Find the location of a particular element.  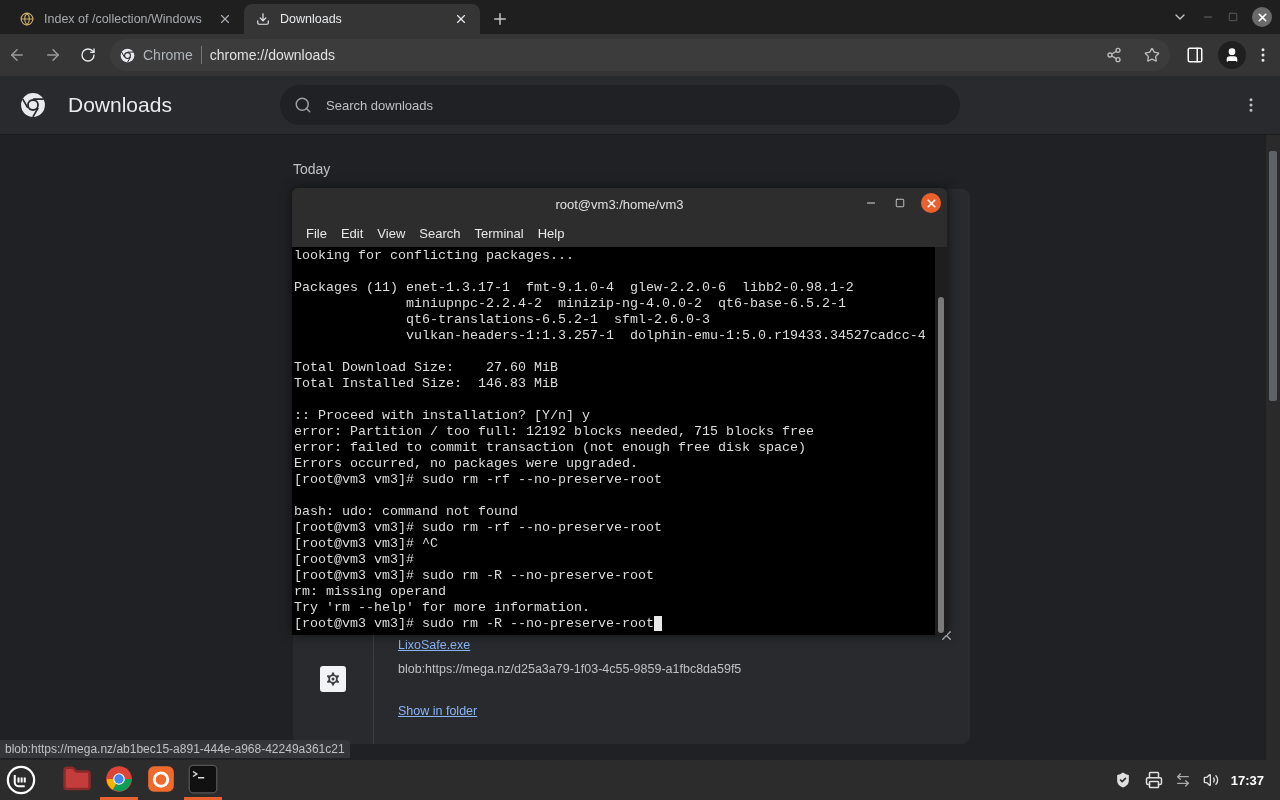

scrollbar is located at coordinates (1273, 447).